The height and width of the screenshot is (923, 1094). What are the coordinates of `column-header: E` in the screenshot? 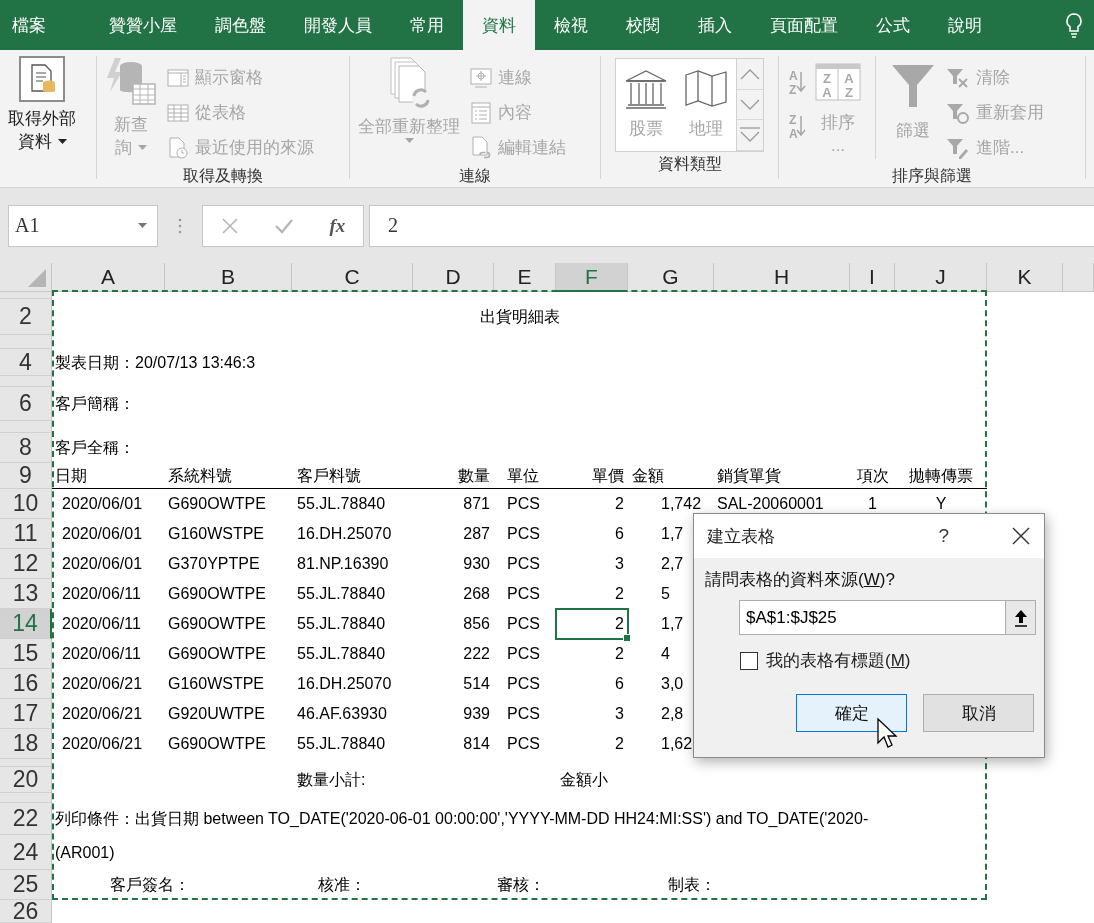 It's located at (525, 277).